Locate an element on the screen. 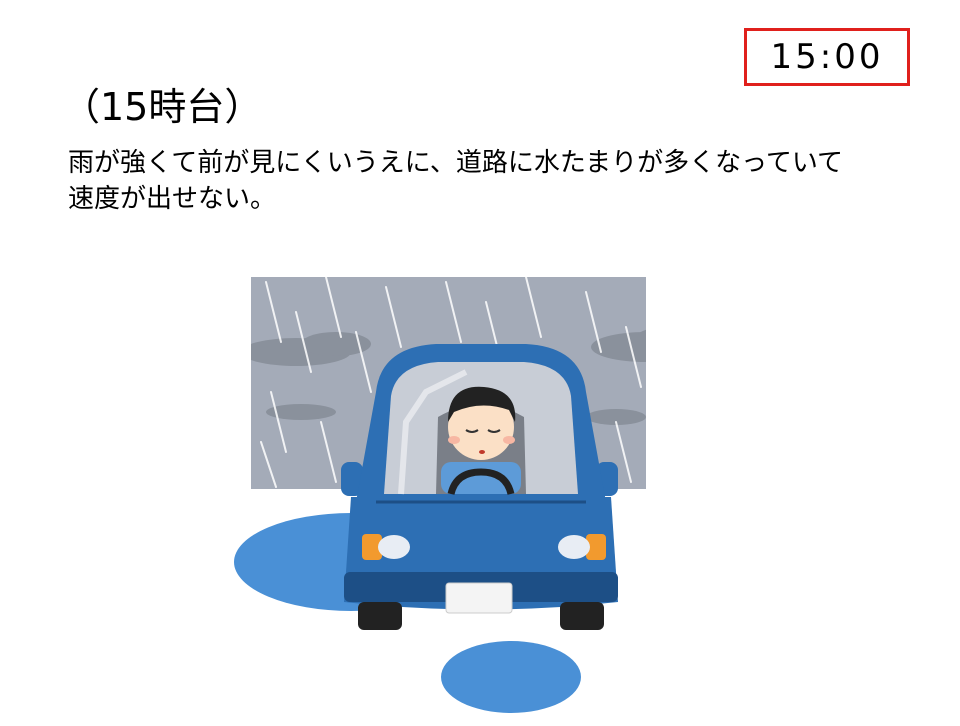 Image resolution: width=960 pixels, height=726 pixels. situation-description: 雨が強くて前が見にくいうえに、道路に水たまりが多くなっていて速度が出せない。 is located at coordinates (456, 181).